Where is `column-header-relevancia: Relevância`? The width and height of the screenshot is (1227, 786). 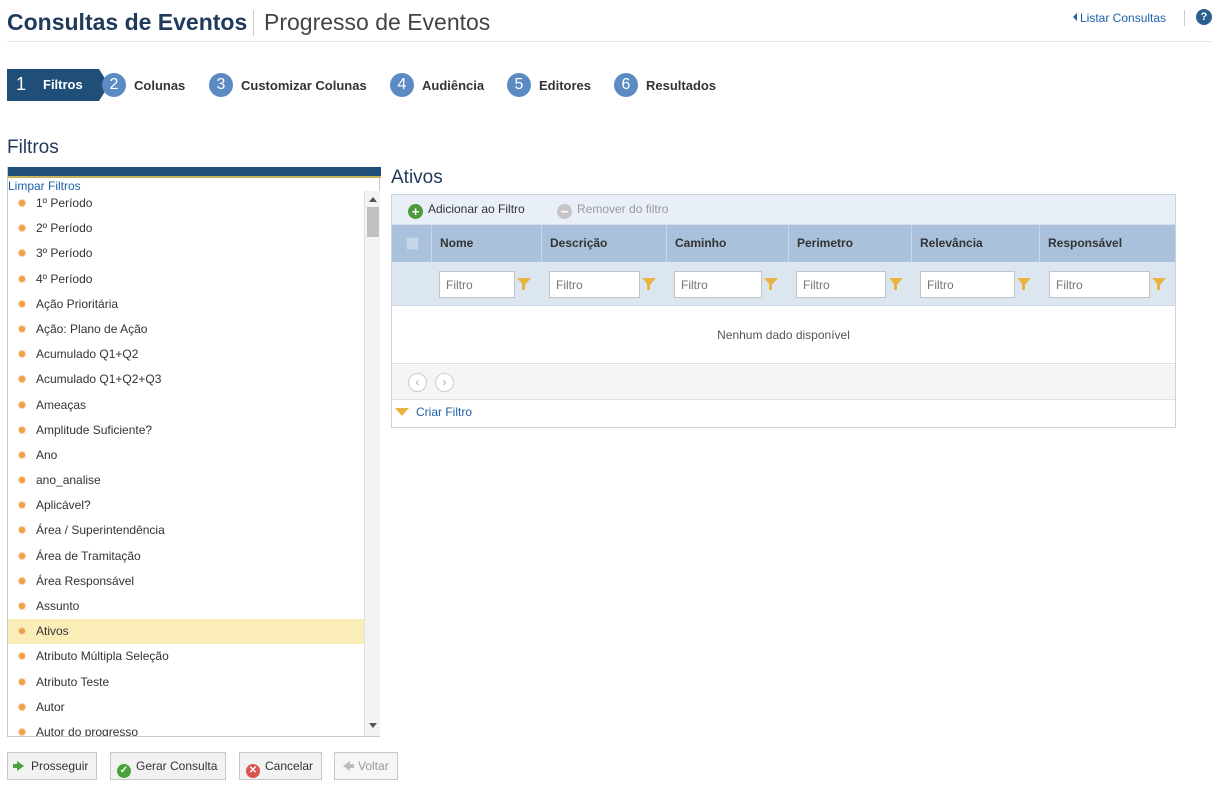 column-header-relevancia: Relevância is located at coordinates (975, 243).